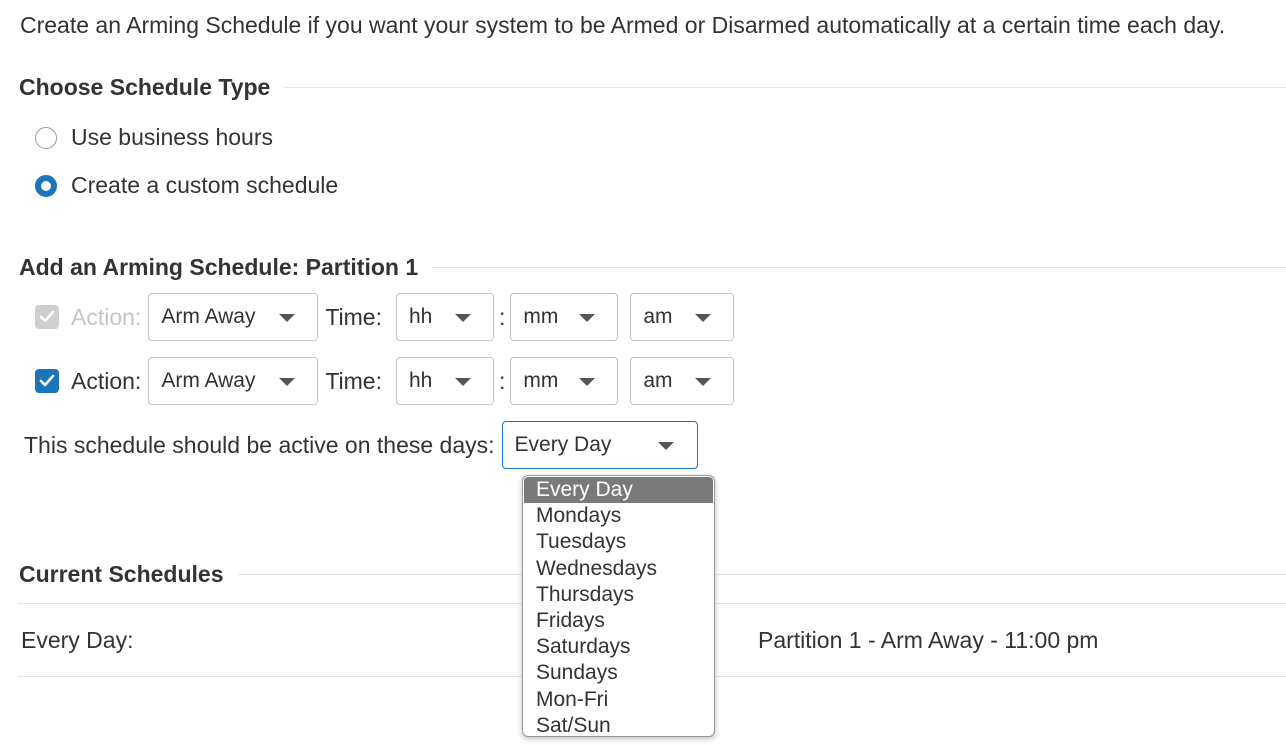  Describe the element at coordinates (205, 185) in the screenshot. I see `radio-label: Create a custom schedule` at that location.